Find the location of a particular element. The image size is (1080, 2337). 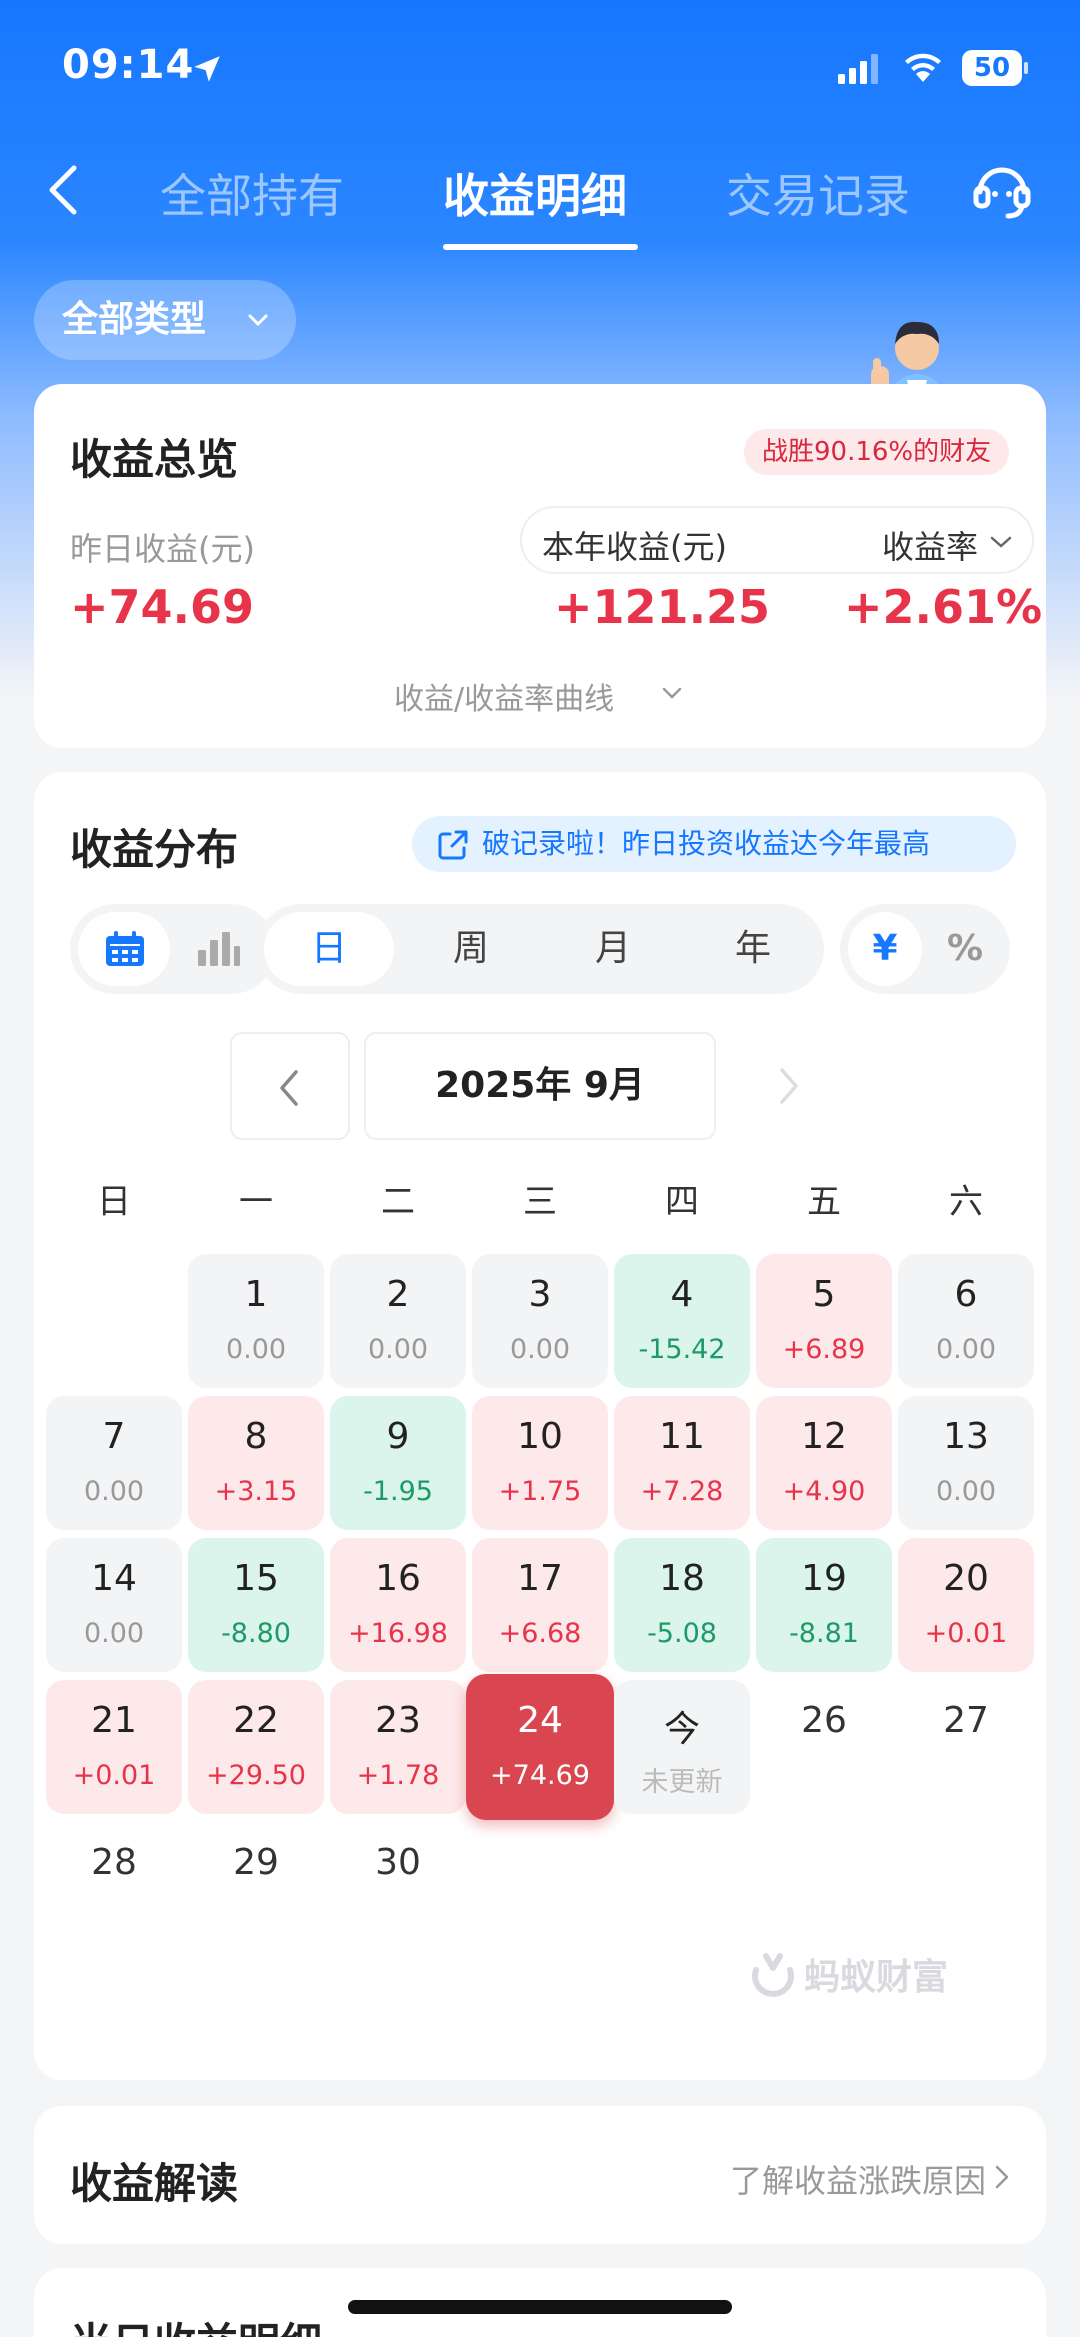

day-earnings: +7.28 is located at coordinates (682, 1491).